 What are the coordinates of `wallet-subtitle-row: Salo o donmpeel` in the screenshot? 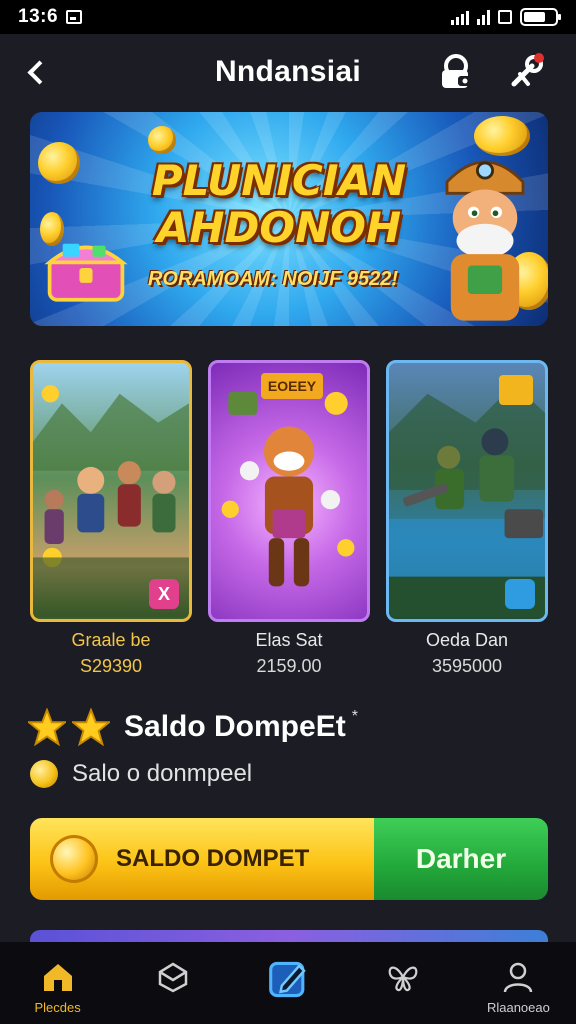 It's located at (141, 774).